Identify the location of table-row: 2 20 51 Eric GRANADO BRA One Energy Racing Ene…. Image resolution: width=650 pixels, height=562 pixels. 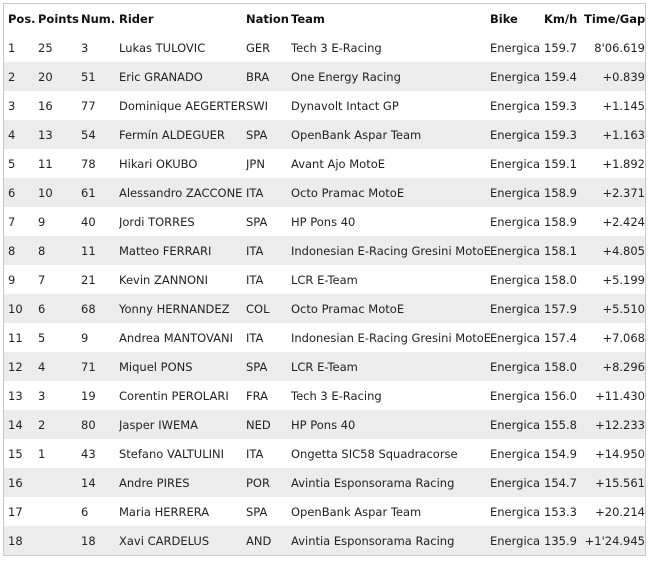
(324, 76).